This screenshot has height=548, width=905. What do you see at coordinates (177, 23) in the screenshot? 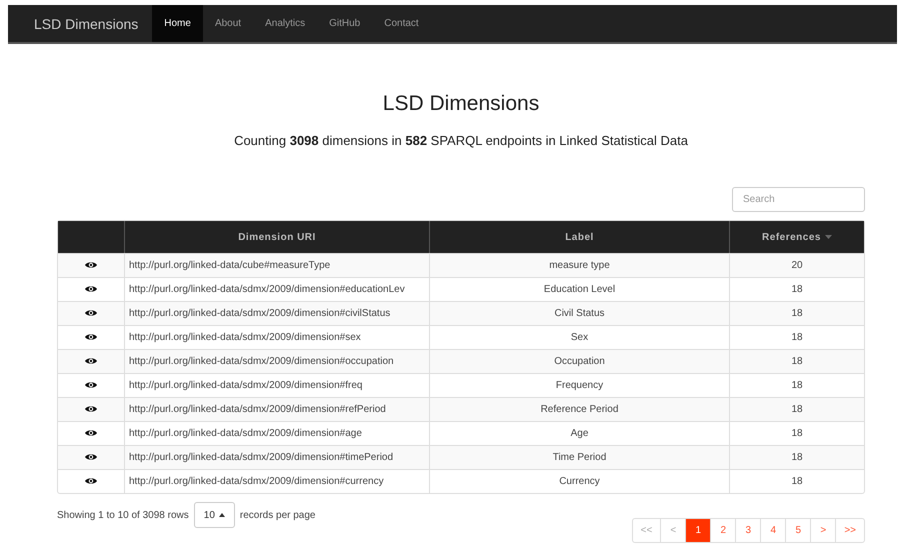
I see `nav-link: Home` at bounding box center [177, 23].